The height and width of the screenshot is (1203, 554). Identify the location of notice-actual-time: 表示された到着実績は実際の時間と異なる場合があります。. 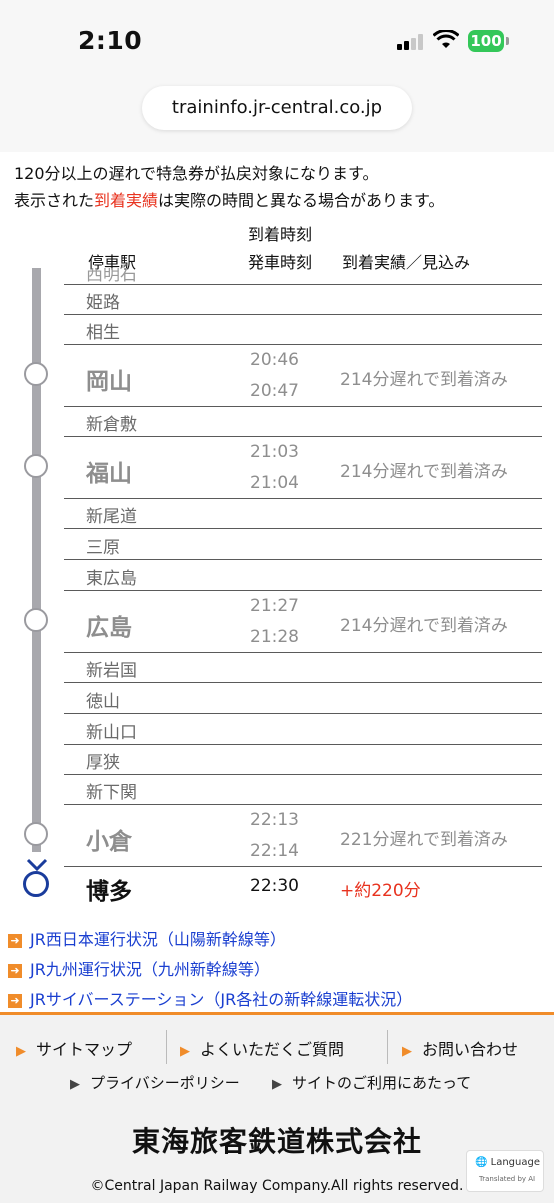
(229, 199).